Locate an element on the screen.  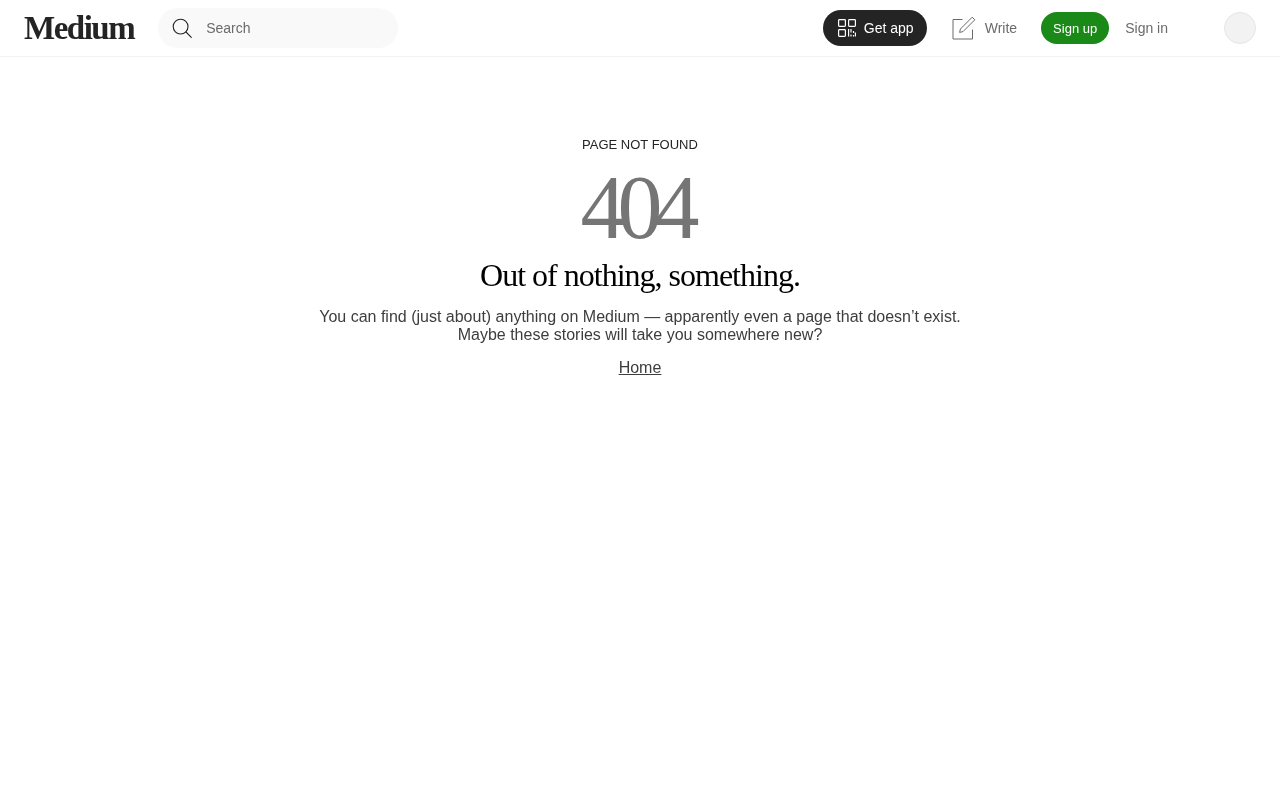
error-code: 404 is located at coordinates (640, 208).